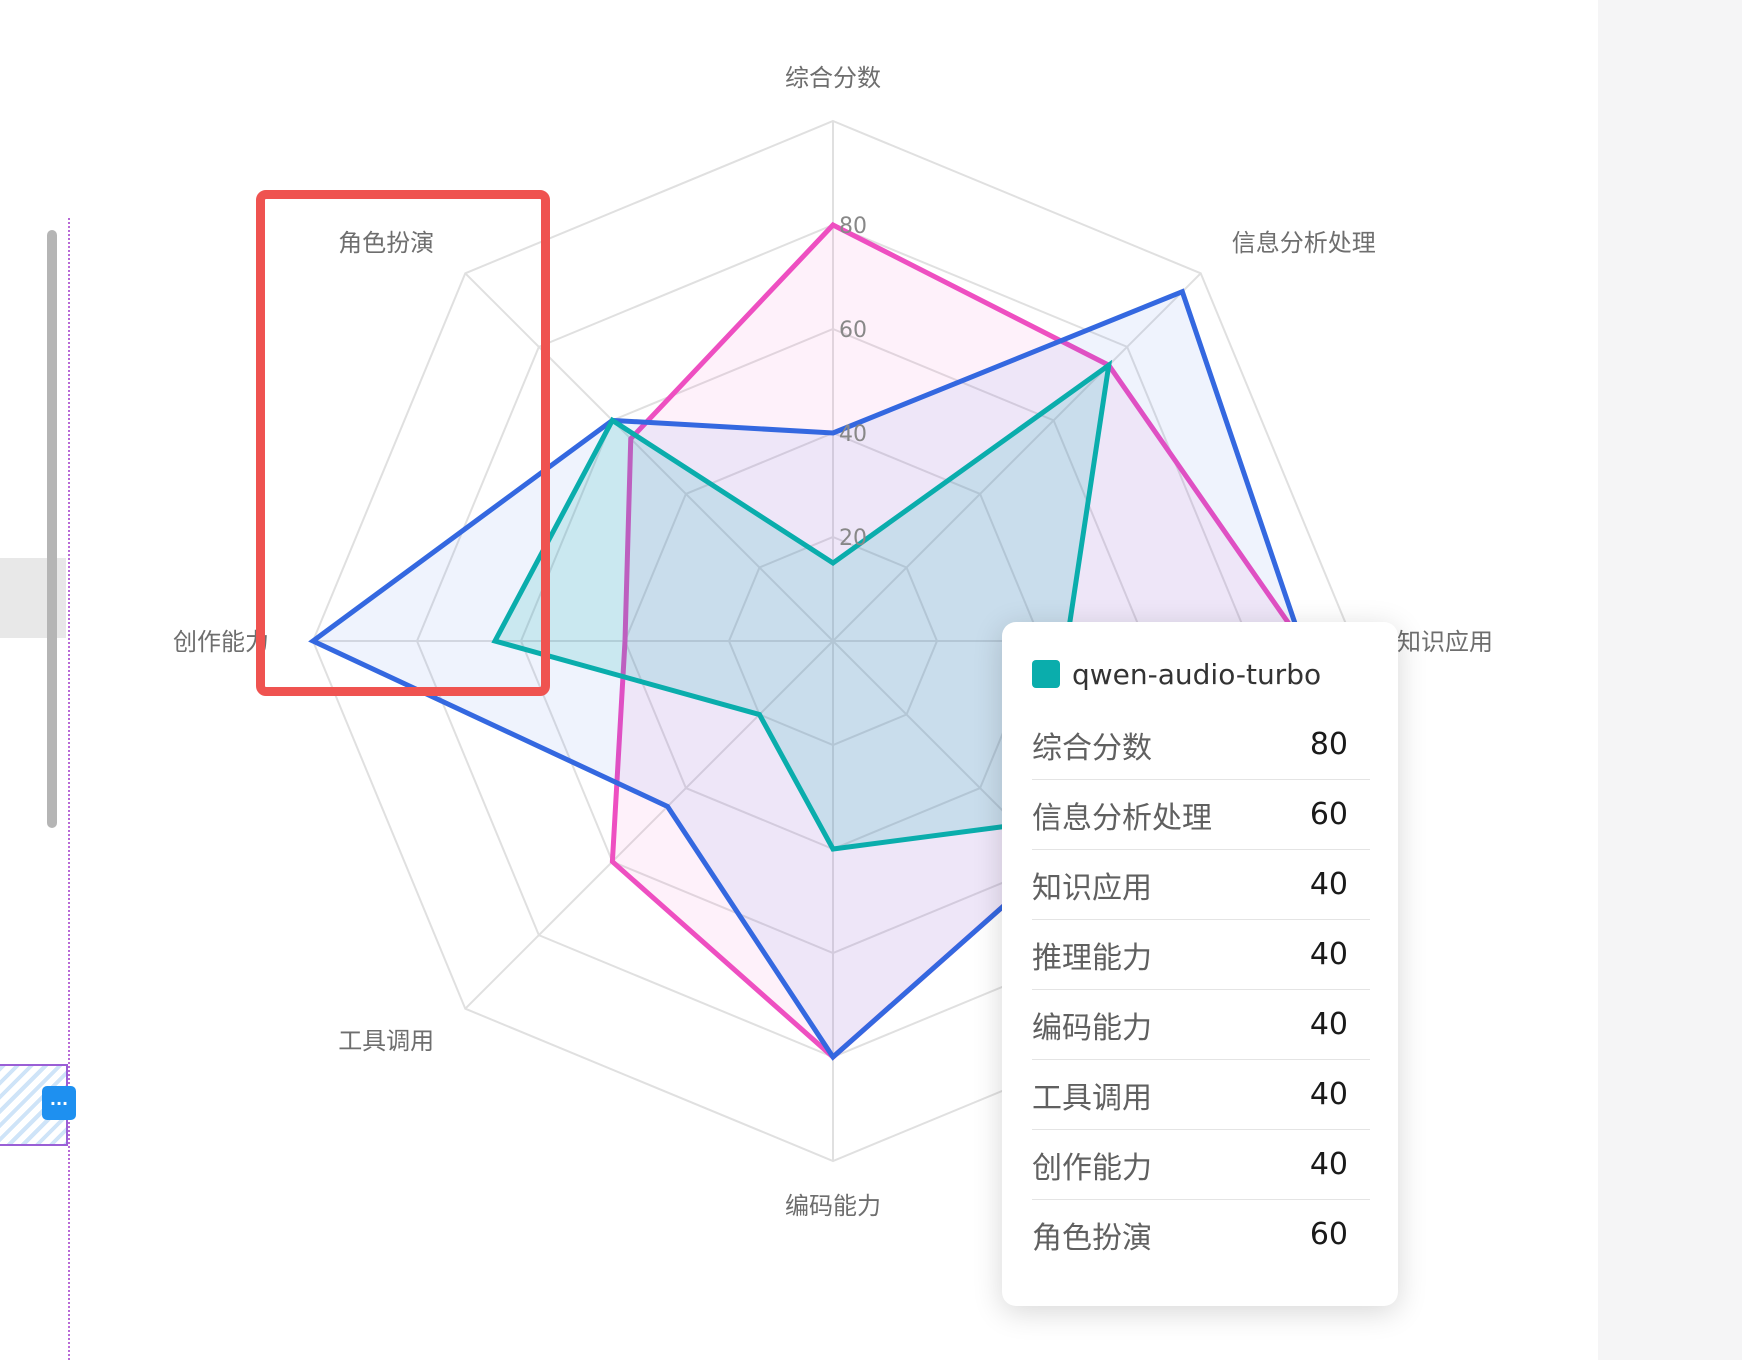 This screenshot has width=1742, height=1360. I want to click on tooltip-row-label: 知识应用, so click(1092, 888).